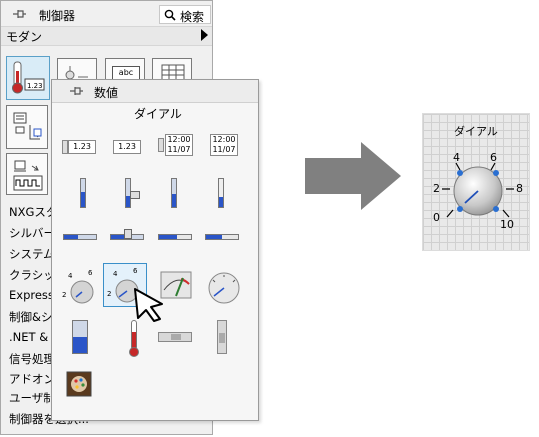 This screenshot has width=539, height=437. Describe the element at coordinates (31, 212) in the screenshot. I see `category-item-nxg: NXGスタ` at that location.